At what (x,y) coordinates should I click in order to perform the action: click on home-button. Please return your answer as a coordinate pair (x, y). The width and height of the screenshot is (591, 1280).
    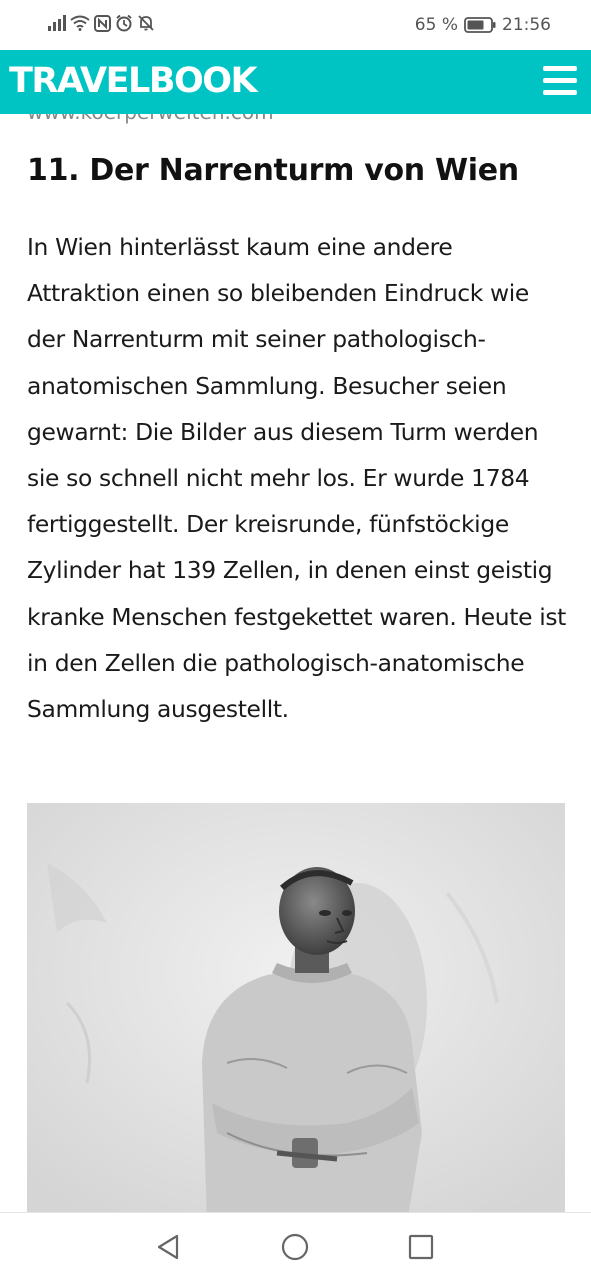
    Looking at the image, I should click on (295, 1247).